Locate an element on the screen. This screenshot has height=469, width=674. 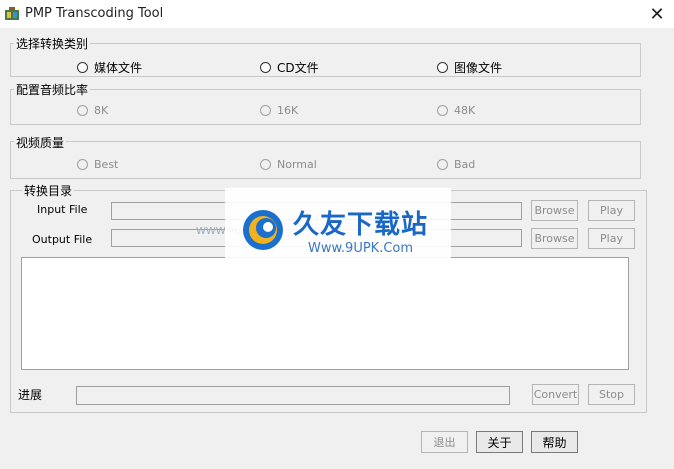
output-file-label: Output File is located at coordinates (62, 239).